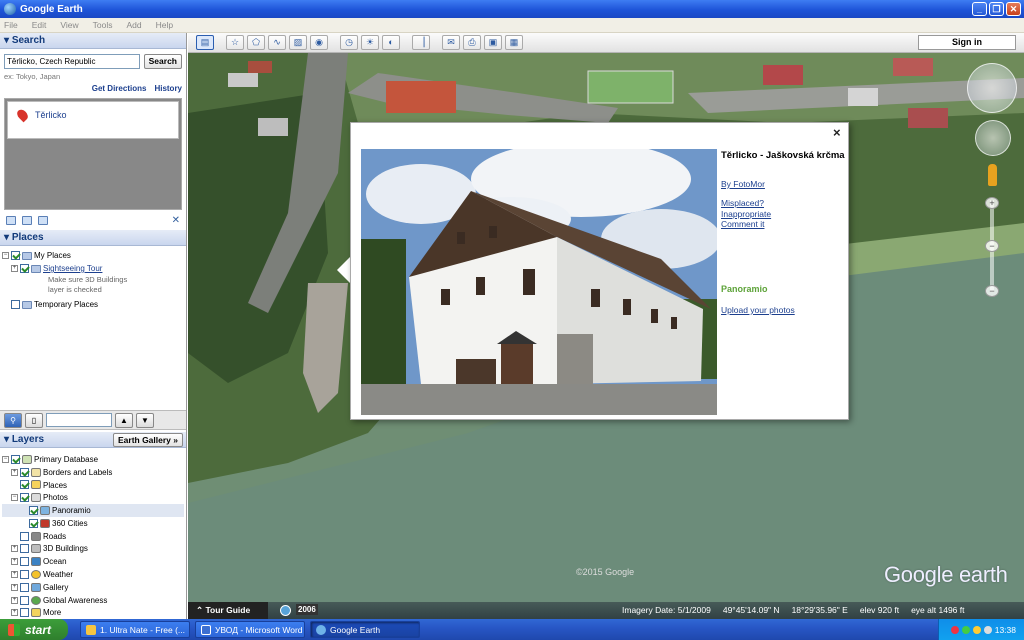 The width and height of the screenshot is (1024, 640). Describe the element at coordinates (66, 304) in the screenshot. I see `temporary-places-label: Temporary Places` at that location.